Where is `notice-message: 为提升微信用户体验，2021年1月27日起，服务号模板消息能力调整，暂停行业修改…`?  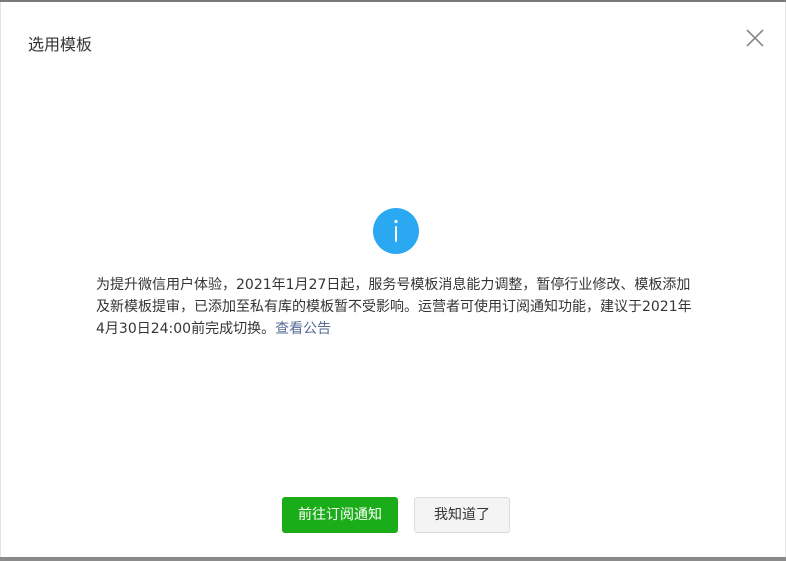 notice-message: 为提升微信用户体验，2021年1月27日起，服务号模板消息能力调整，暂停行业修改… is located at coordinates (396, 307).